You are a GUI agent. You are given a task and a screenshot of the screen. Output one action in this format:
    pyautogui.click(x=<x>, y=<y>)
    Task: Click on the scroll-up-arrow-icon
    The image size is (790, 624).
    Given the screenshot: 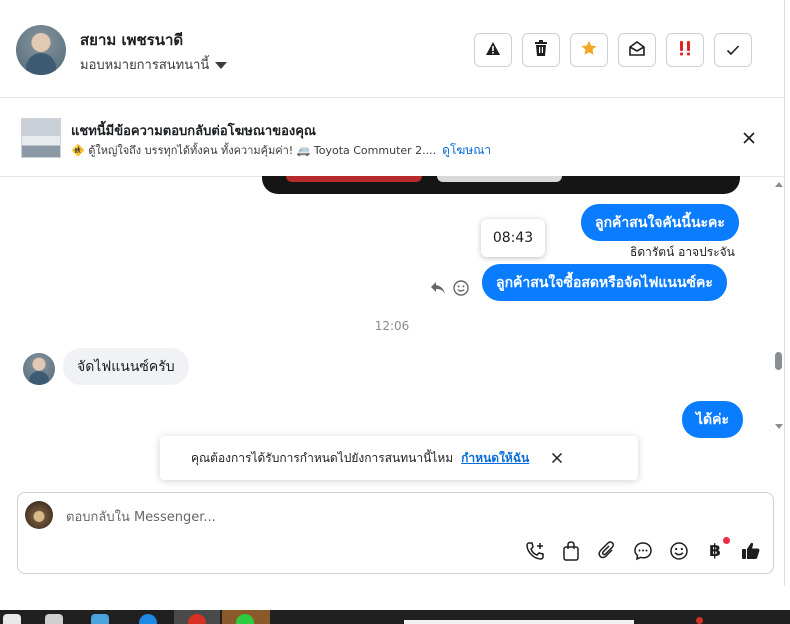 What is the action you would take?
    pyautogui.click(x=779, y=184)
    